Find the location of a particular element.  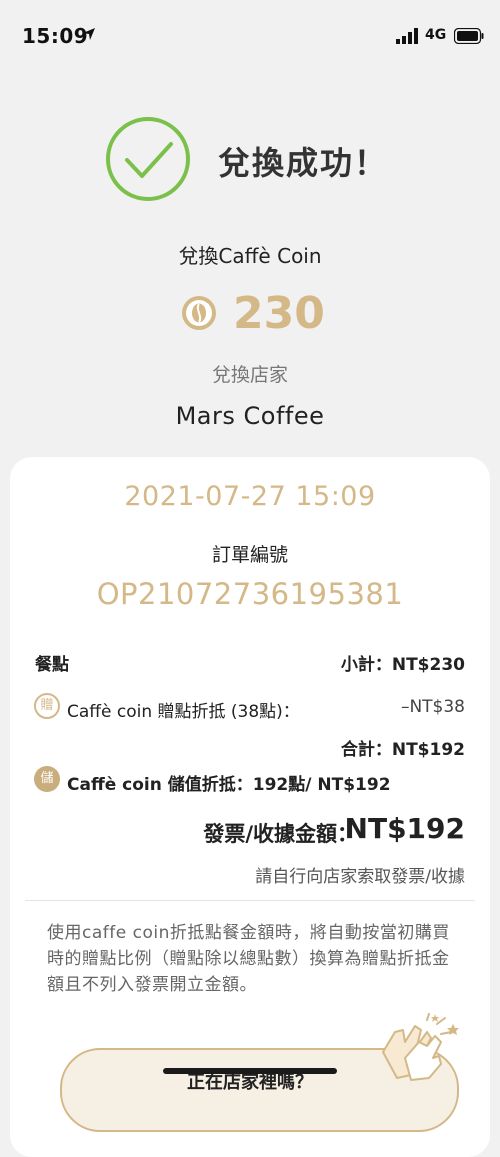

status-bar: 15:09 4G is located at coordinates (250, 36).